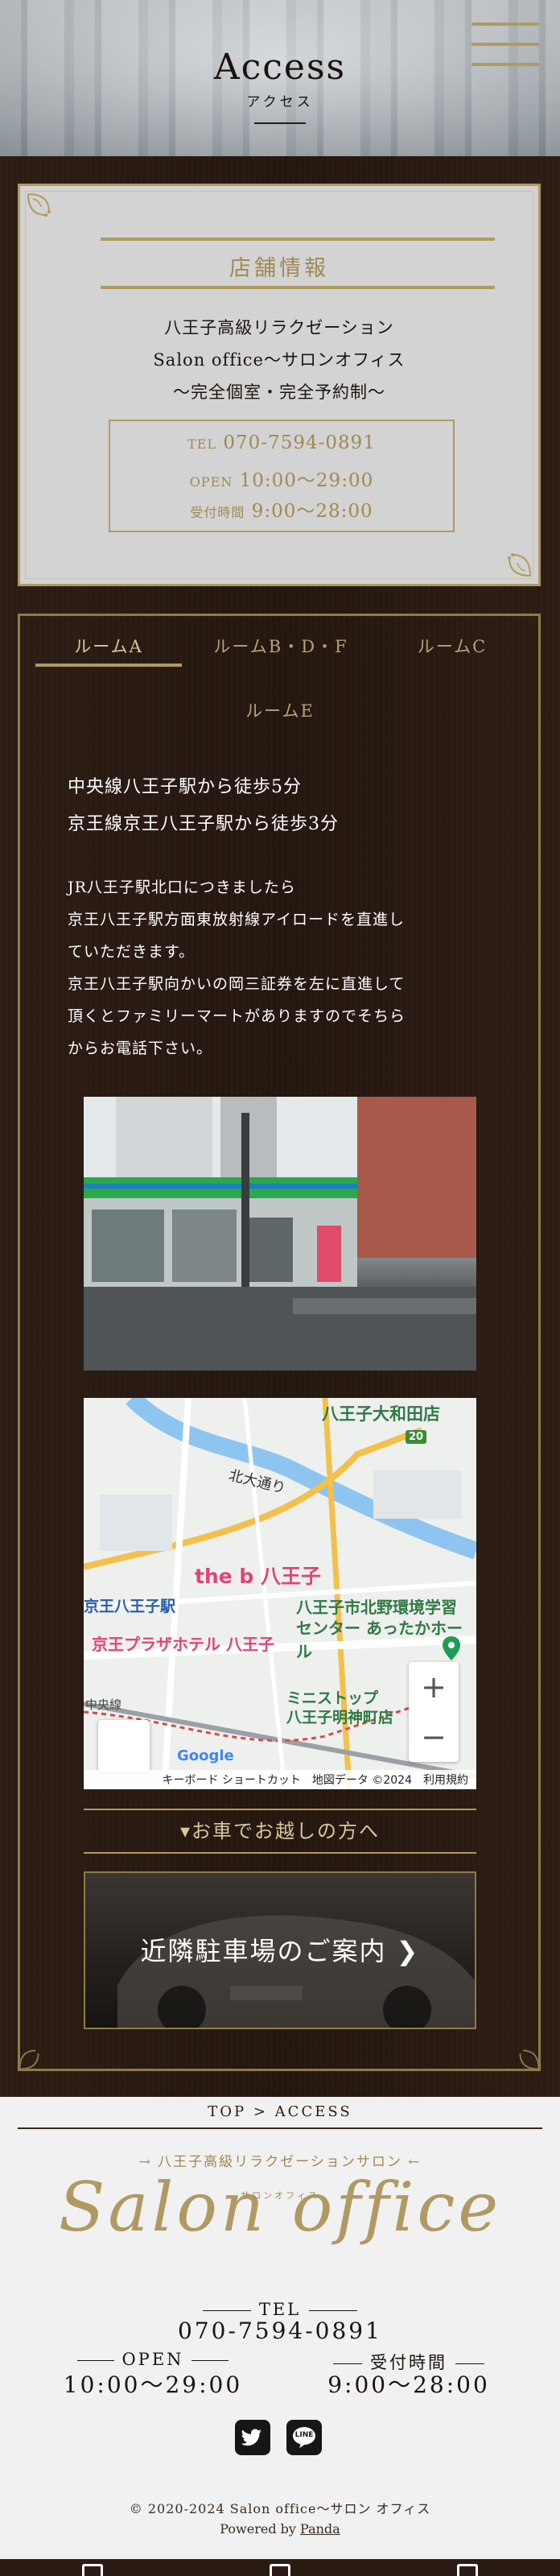 Image resolution: width=560 pixels, height=2576 pixels. I want to click on map-pin-icon, so click(451, 1648).